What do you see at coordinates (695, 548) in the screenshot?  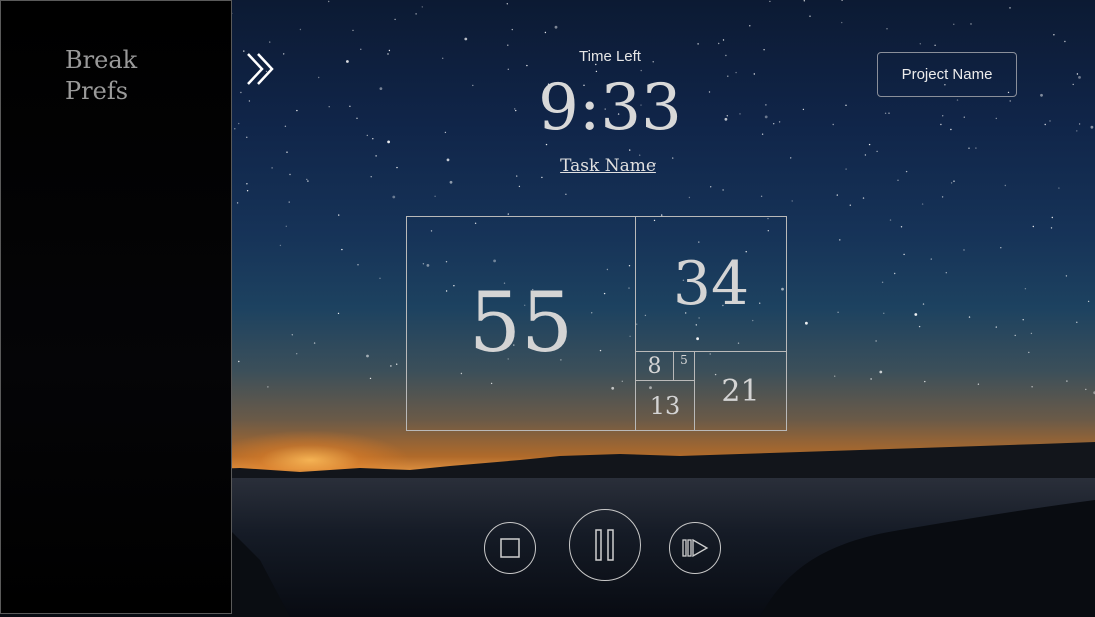 I see `skip-forward-button` at bounding box center [695, 548].